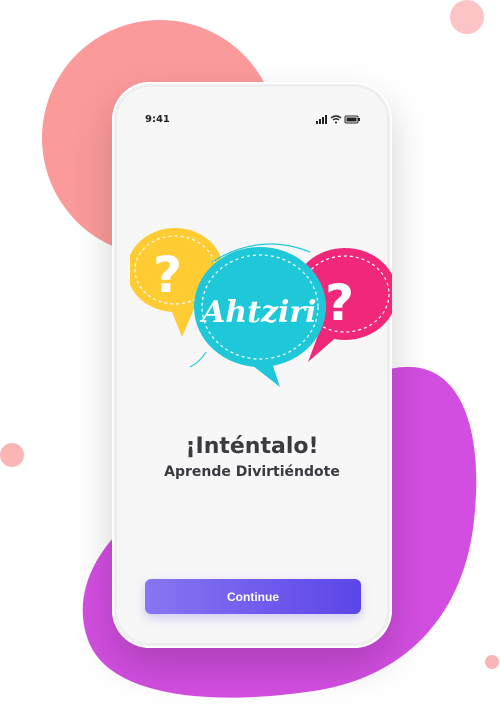 Image resolution: width=500 pixels, height=716 pixels. What do you see at coordinates (321, 119) in the screenshot?
I see `signal-icon` at bounding box center [321, 119].